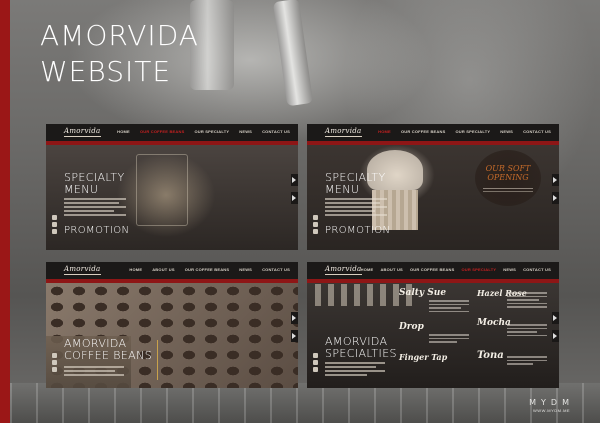 The height and width of the screenshot is (423, 600). What do you see at coordinates (5, 211) in the screenshot?
I see `accent-bar` at bounding box center [5, 211].